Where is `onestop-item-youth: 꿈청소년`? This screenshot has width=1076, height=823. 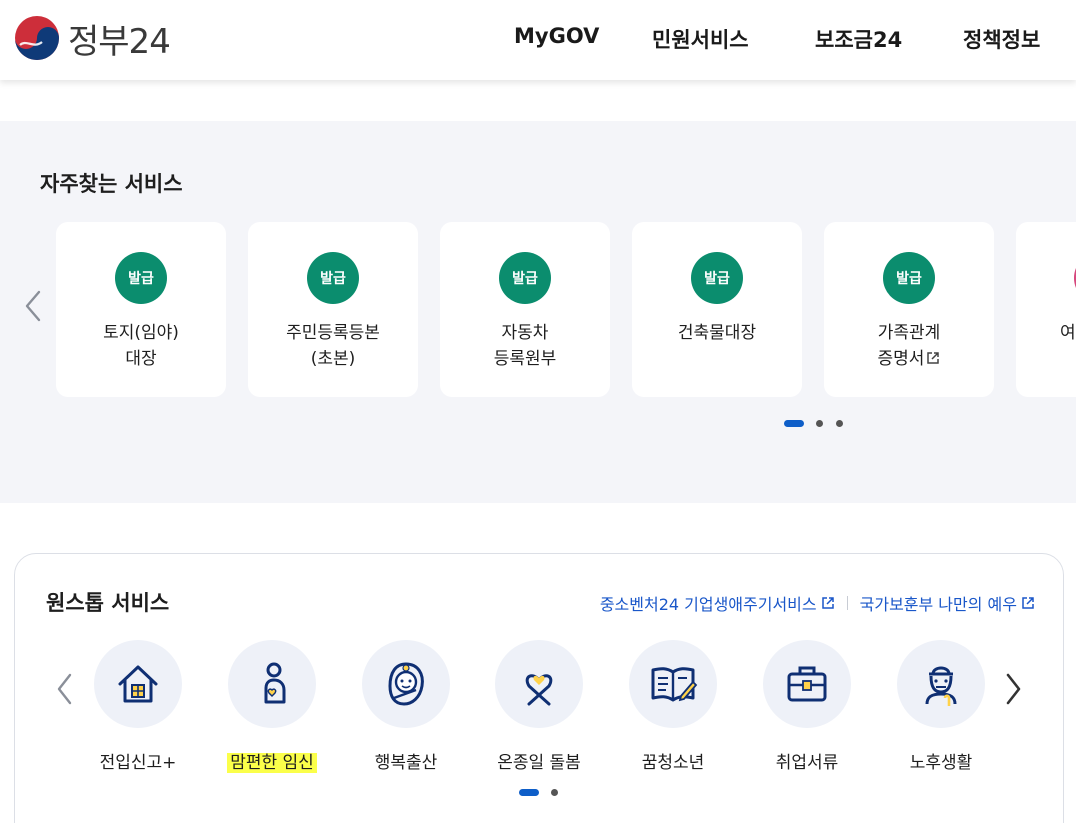
onestop-item-youth: 꿈청소년 is located at coordinates (673, 710).